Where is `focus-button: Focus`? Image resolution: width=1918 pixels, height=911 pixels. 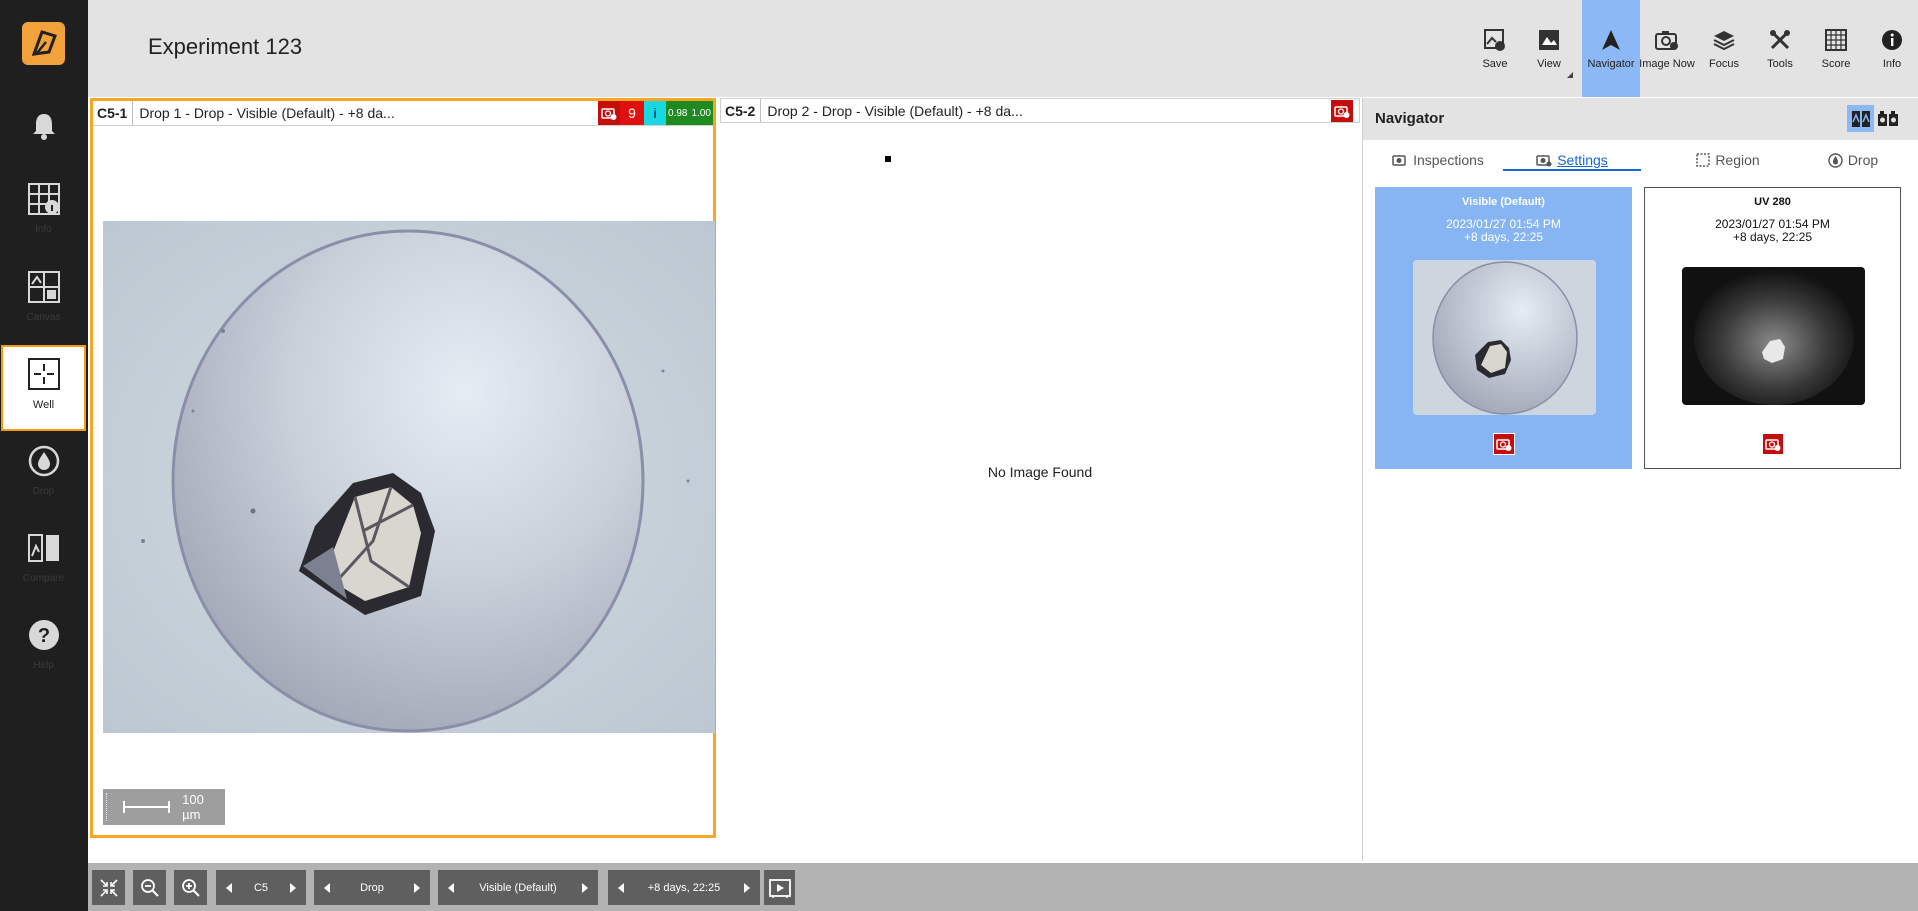 focus-button: Focus is located at coordinates (1724, 48).